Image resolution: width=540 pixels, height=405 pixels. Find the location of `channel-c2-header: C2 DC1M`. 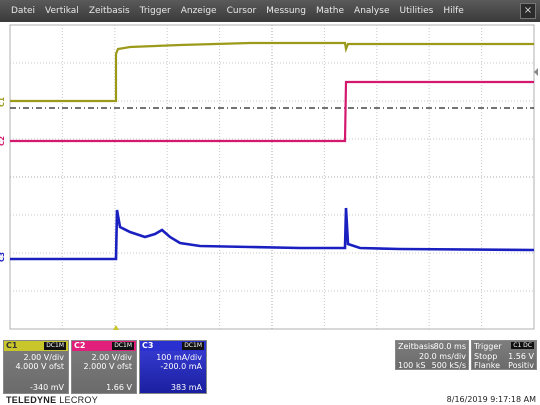

channel-c2-header: C2 DC1M is located at coordinates (104, 346).